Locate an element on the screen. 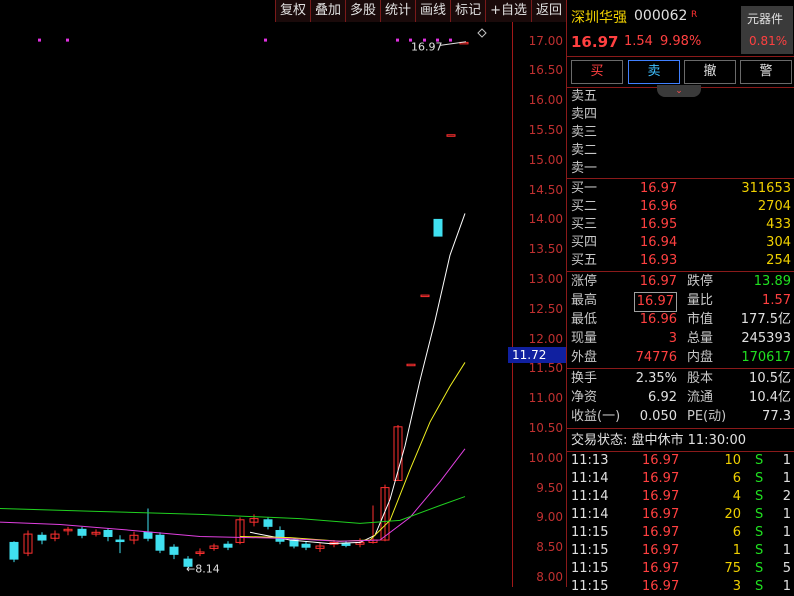  bid-row: 买三 16.95 433 is located at coordinates (680, 225).